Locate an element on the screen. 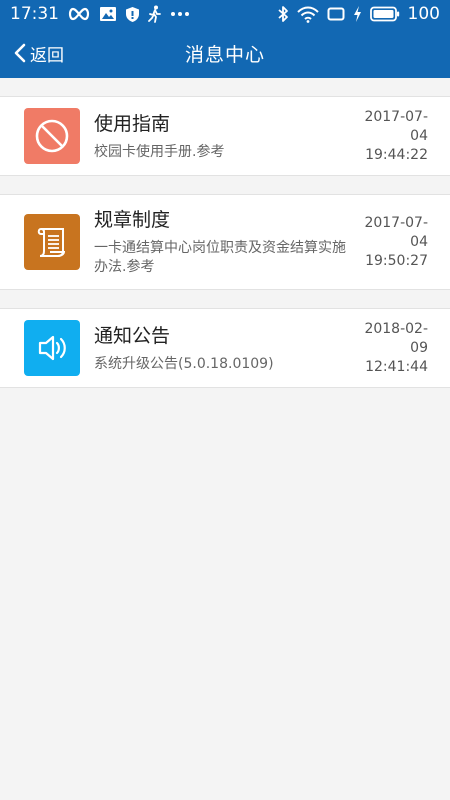  message-title: 使用指南 is located at coordinates (132, 123).